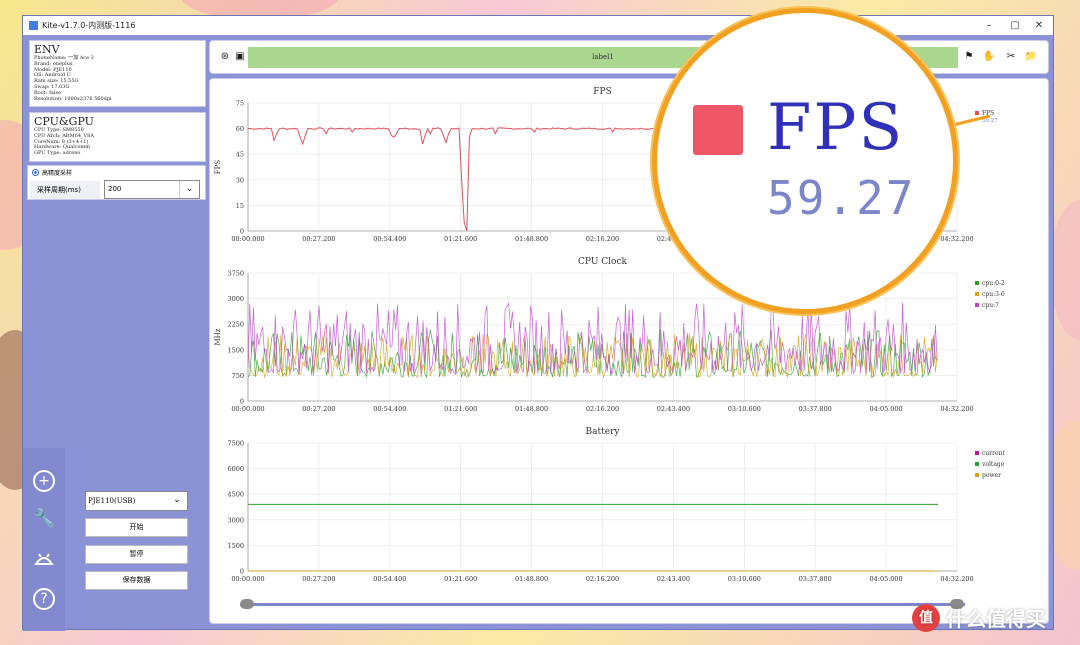 The width and height of the screenshot is (1080, 645). Describe the element at coordinates (988, 113) in the screenshot. I see `legend-label: FPS` at that location.